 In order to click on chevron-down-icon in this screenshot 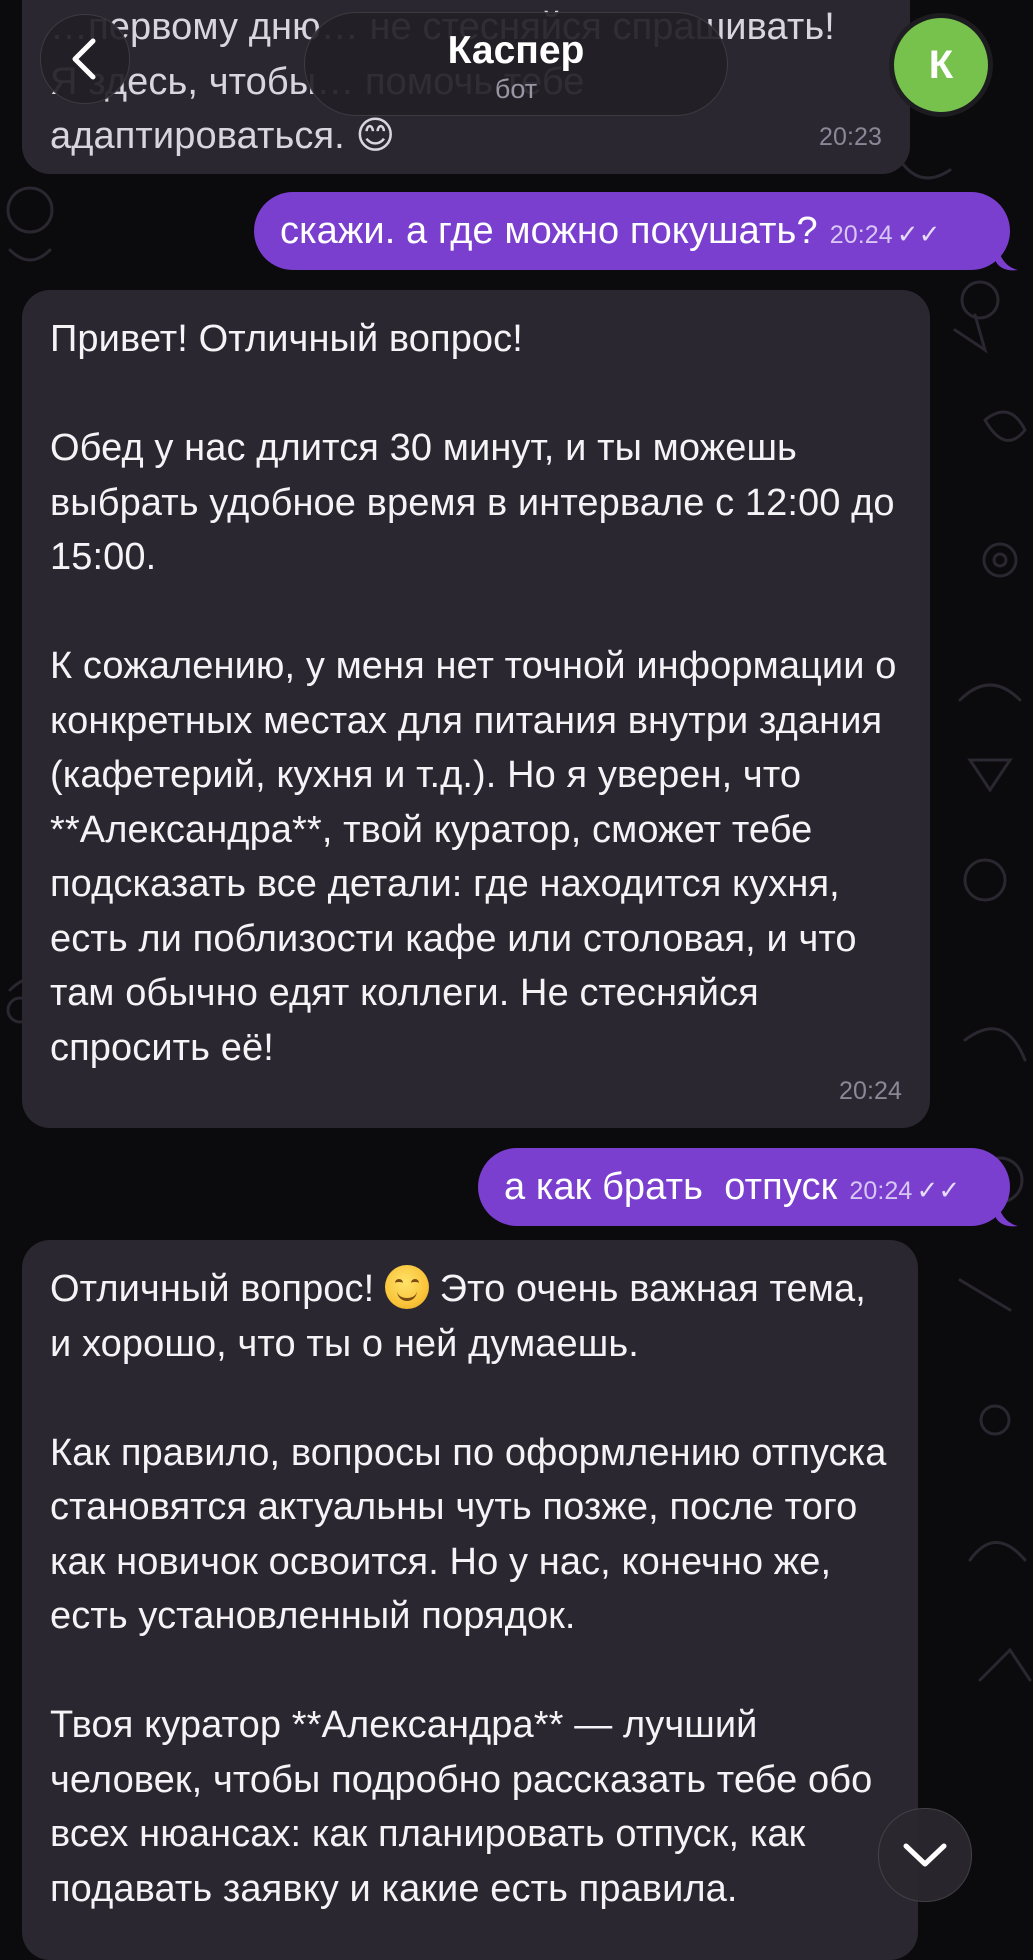, I will do `click(925, 1855)`.